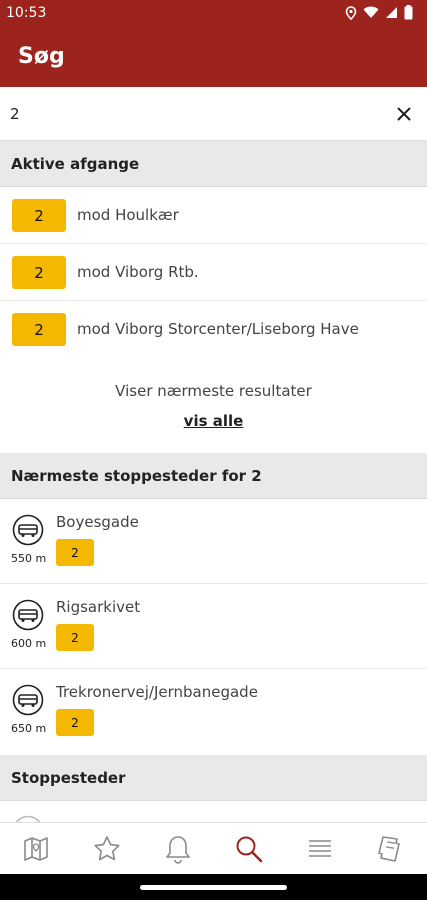 Image resolution: width=427 pixels, height=900 pixels. I want to click on stop-row: 600 m Rigsarkivet 2, so click(213, 626).